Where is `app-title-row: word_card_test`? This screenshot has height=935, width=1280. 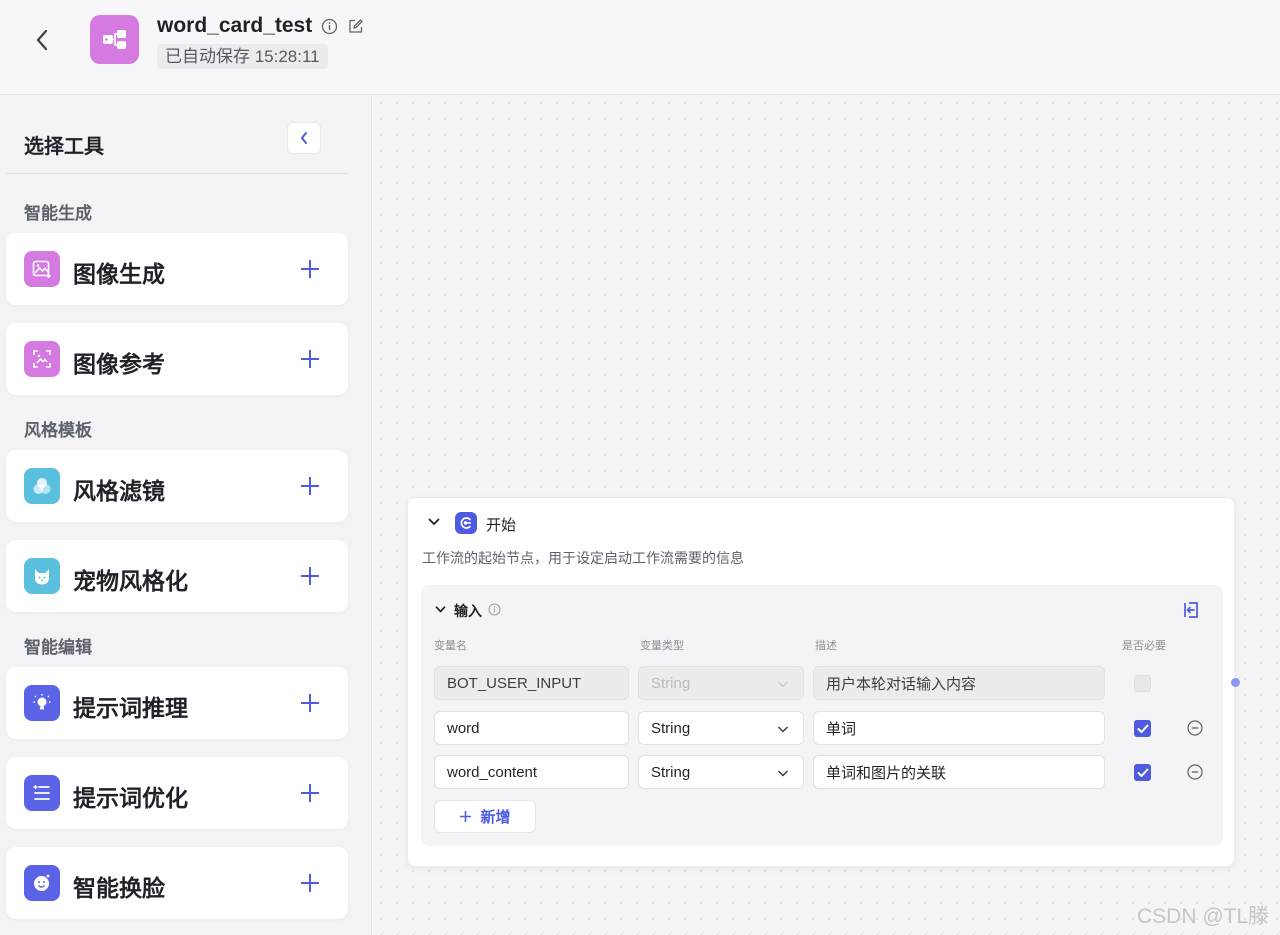 app-title-row: word_card_test is located at coordinates (260, 26).